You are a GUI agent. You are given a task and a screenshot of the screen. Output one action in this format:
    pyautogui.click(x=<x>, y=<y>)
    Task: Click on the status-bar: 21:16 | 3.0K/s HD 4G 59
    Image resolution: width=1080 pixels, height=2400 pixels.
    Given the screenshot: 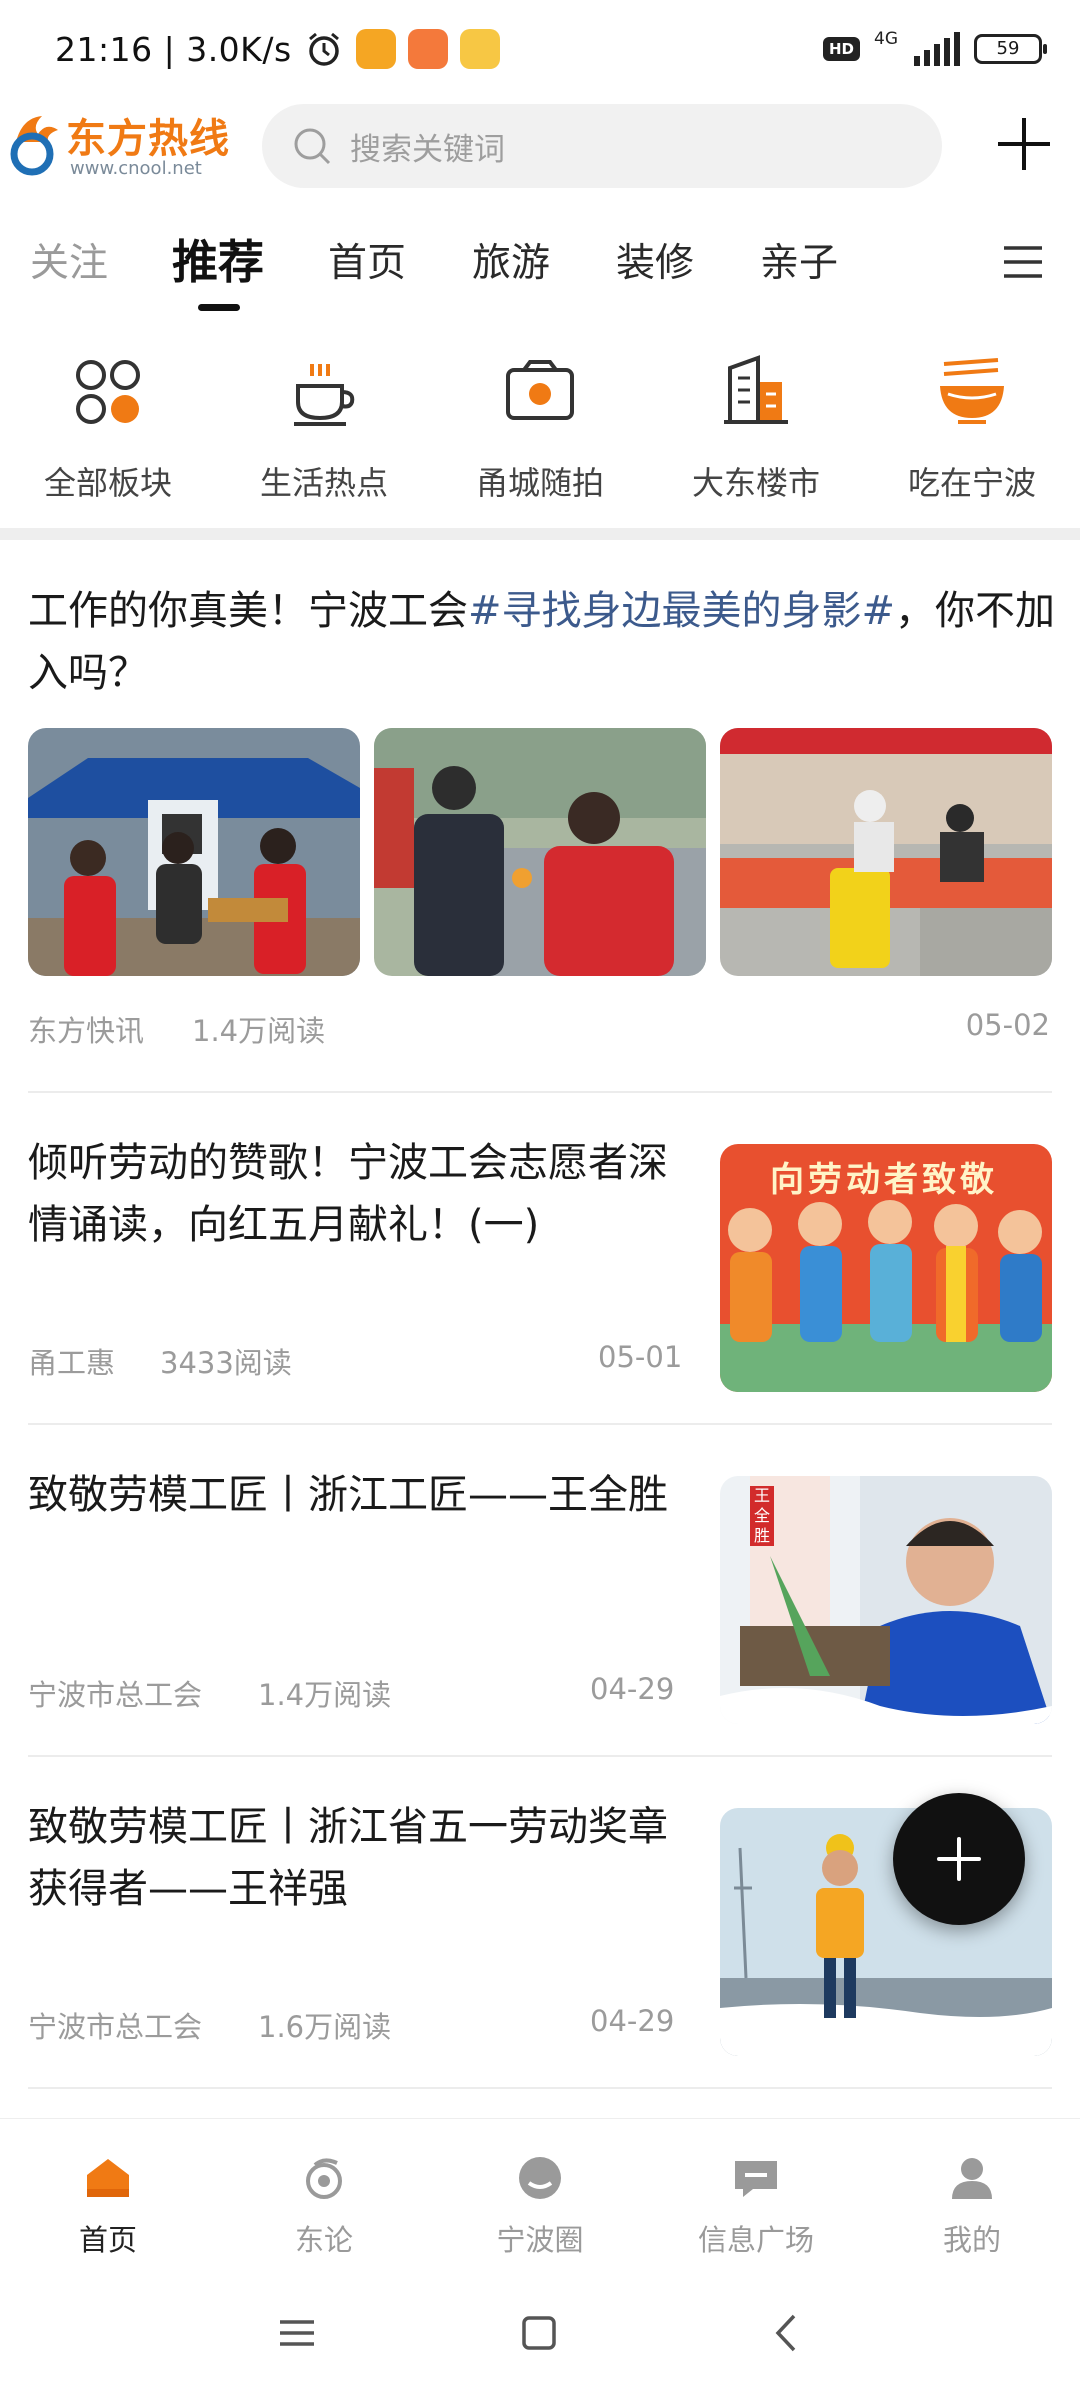 What is the action you would take?
    pyautogui.click(x=540, y=48)
    